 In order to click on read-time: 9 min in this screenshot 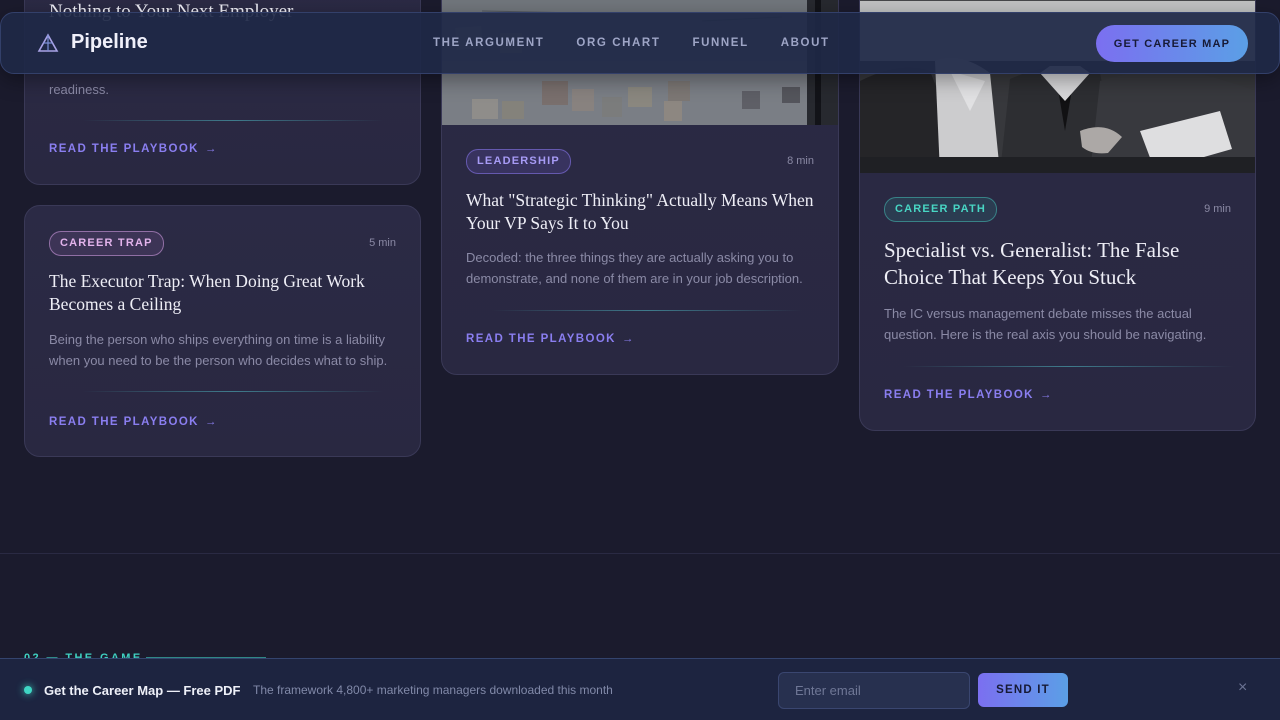, I will do `click(1217, 209)`.